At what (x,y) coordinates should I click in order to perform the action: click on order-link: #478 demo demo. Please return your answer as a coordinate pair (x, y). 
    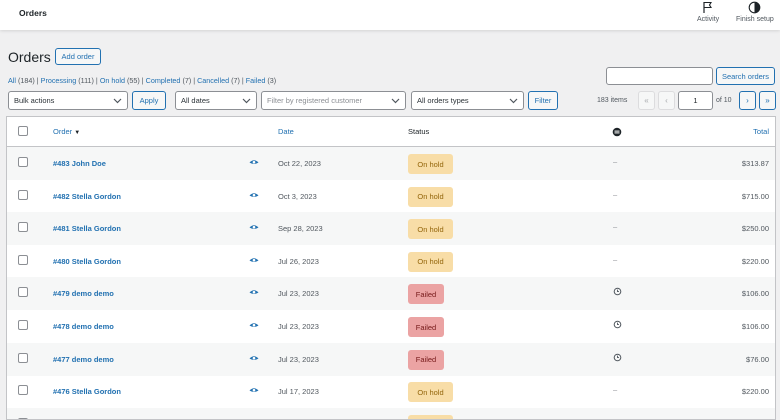
    Looking at the image, I should click on (83, 326).